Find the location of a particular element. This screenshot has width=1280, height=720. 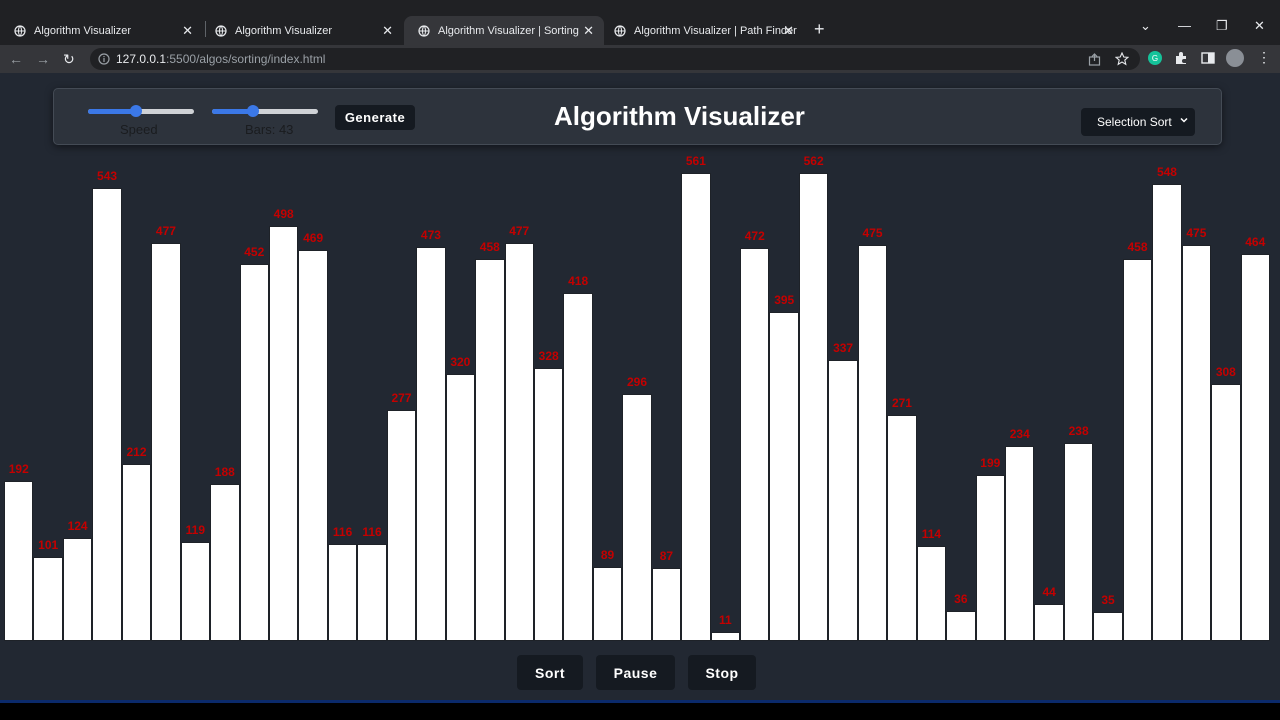

browser-tab: Algorithm Visualizer | Path Finder ✕ is located at coordinates (702, 30).